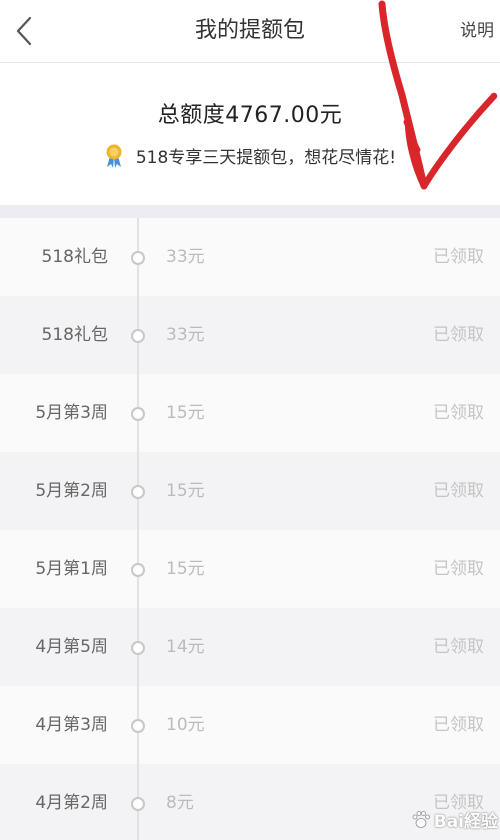 The image size is (500, 840). What do you see at coordinates (465, 822) in the screenshot?
I see `watermark-text: Bai経验` at bounding box center [465, 822].